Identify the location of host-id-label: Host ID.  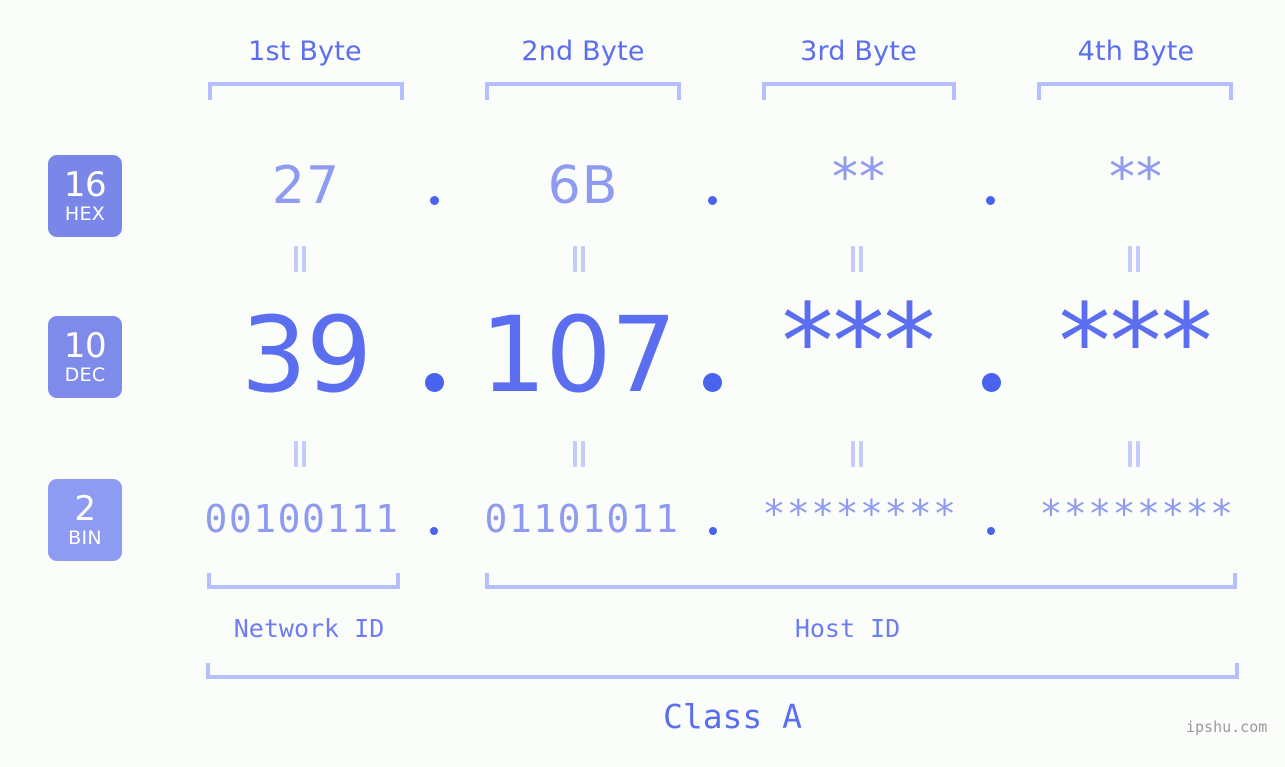
(847, 628).